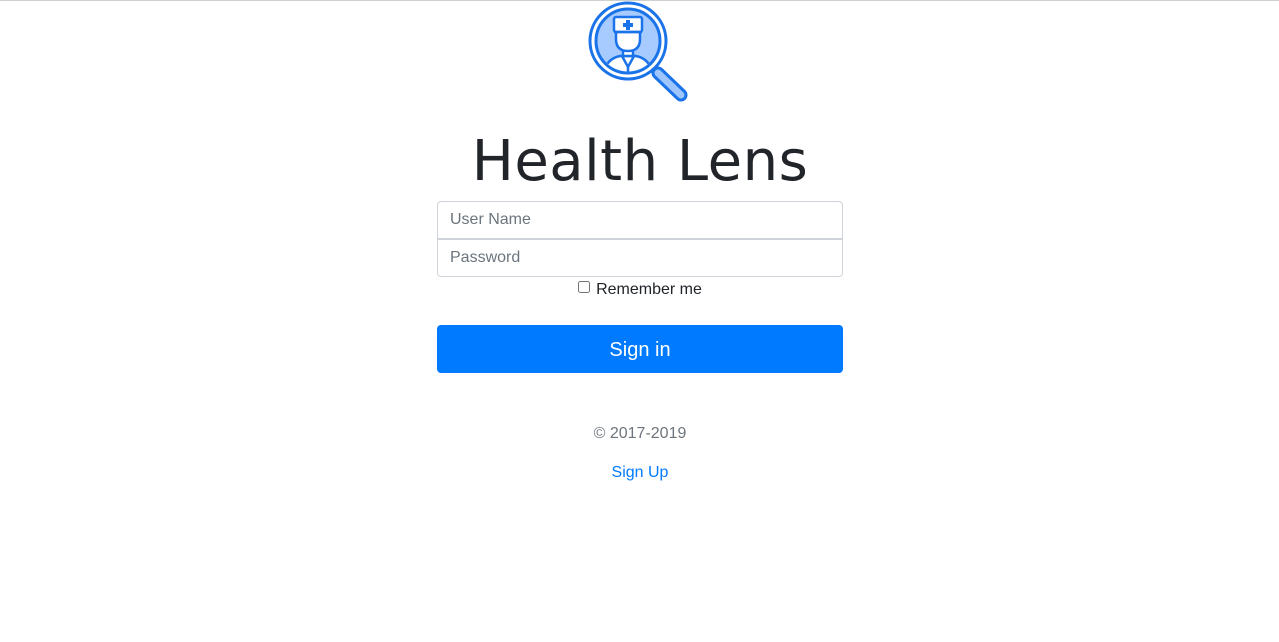 Image resolution: width=1279 pixels, height=642 pixels. I want to click on remember-me-label-wrapper: Remember me, so click(640, 289).